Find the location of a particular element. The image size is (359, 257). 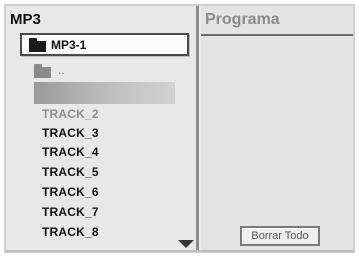

track-item: TRACK_2 is located at coordinates (70, 114).